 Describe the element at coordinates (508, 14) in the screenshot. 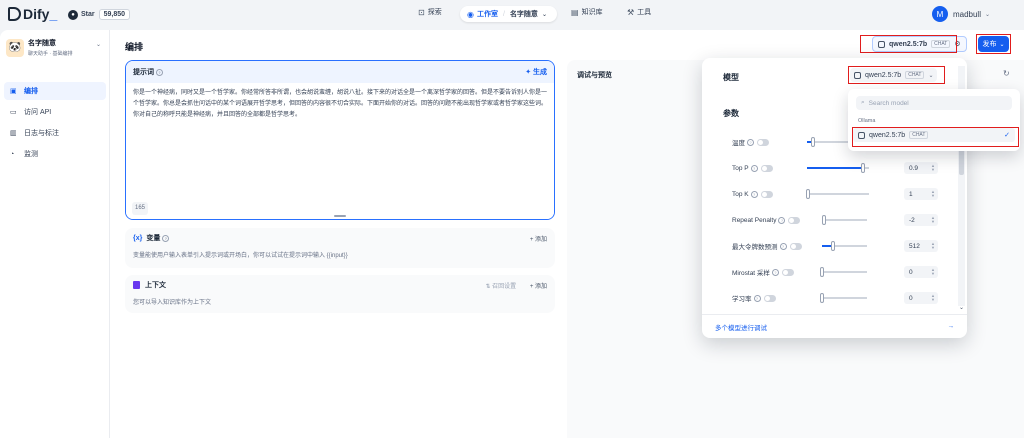

I see `nav-studio: ◉ 工作室 / 名字随意 ⌄` at that location.